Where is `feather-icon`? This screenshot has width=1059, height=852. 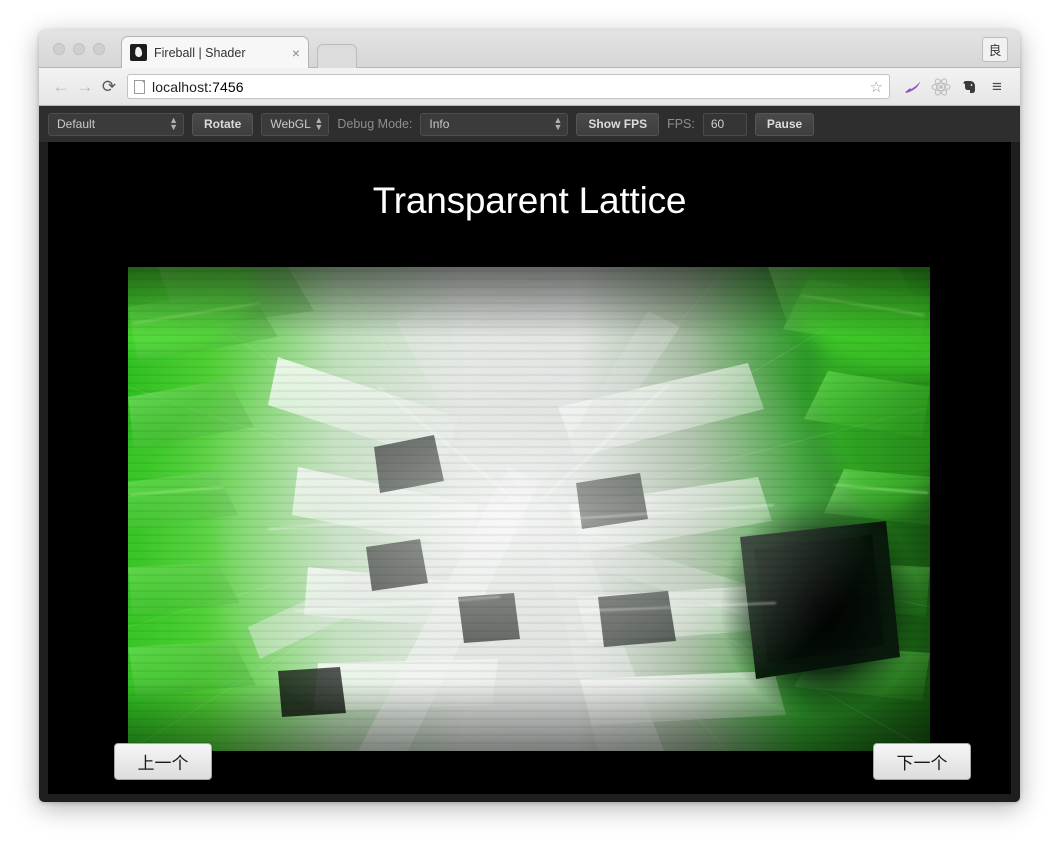
feather-icon is located at coordinates (913, 86).